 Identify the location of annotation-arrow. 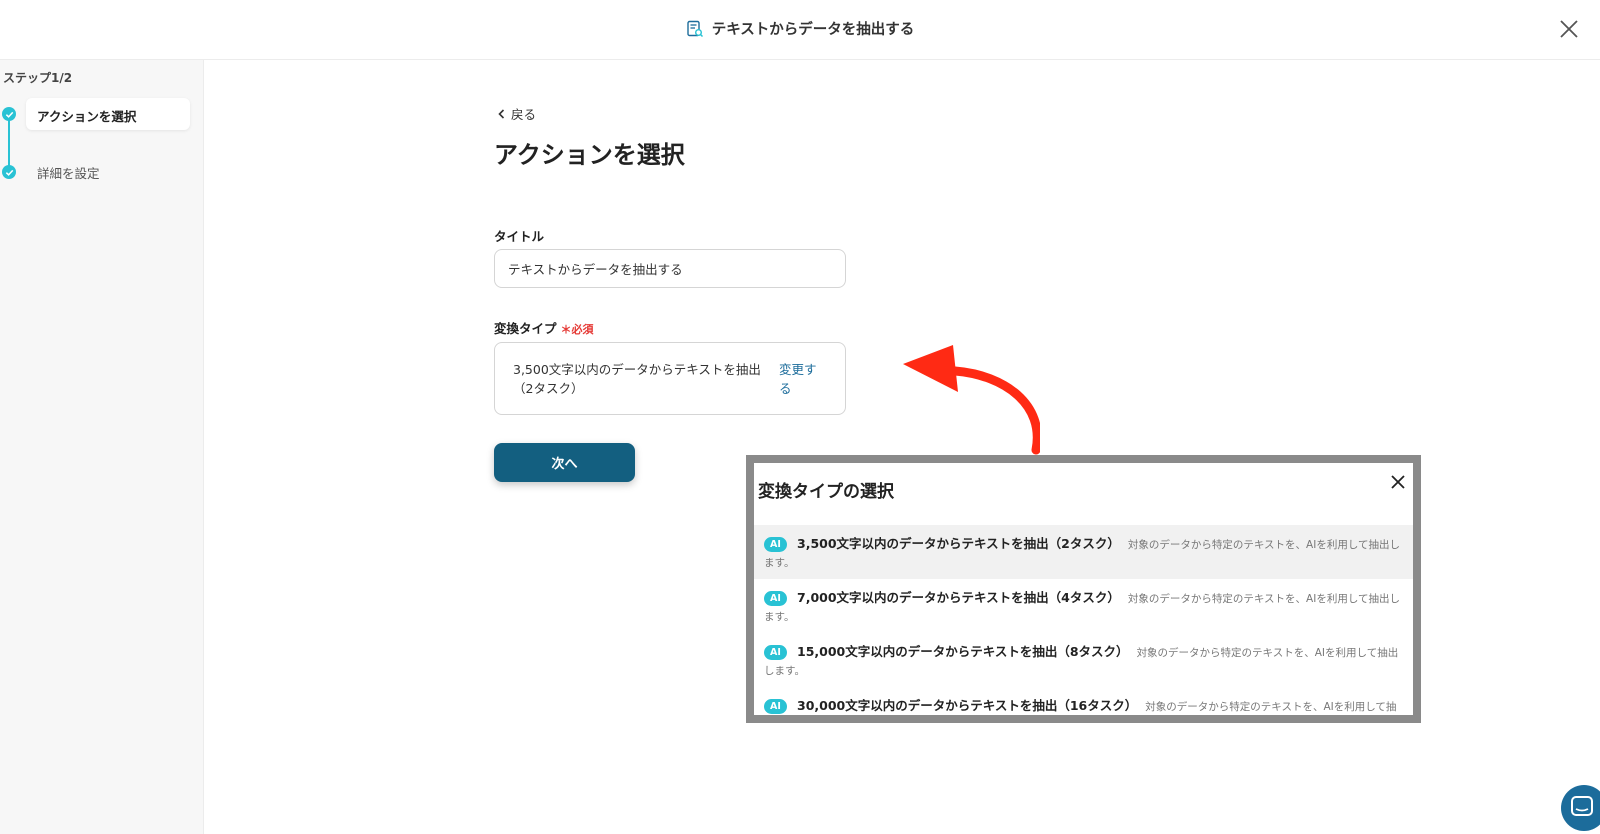
(971, 397).